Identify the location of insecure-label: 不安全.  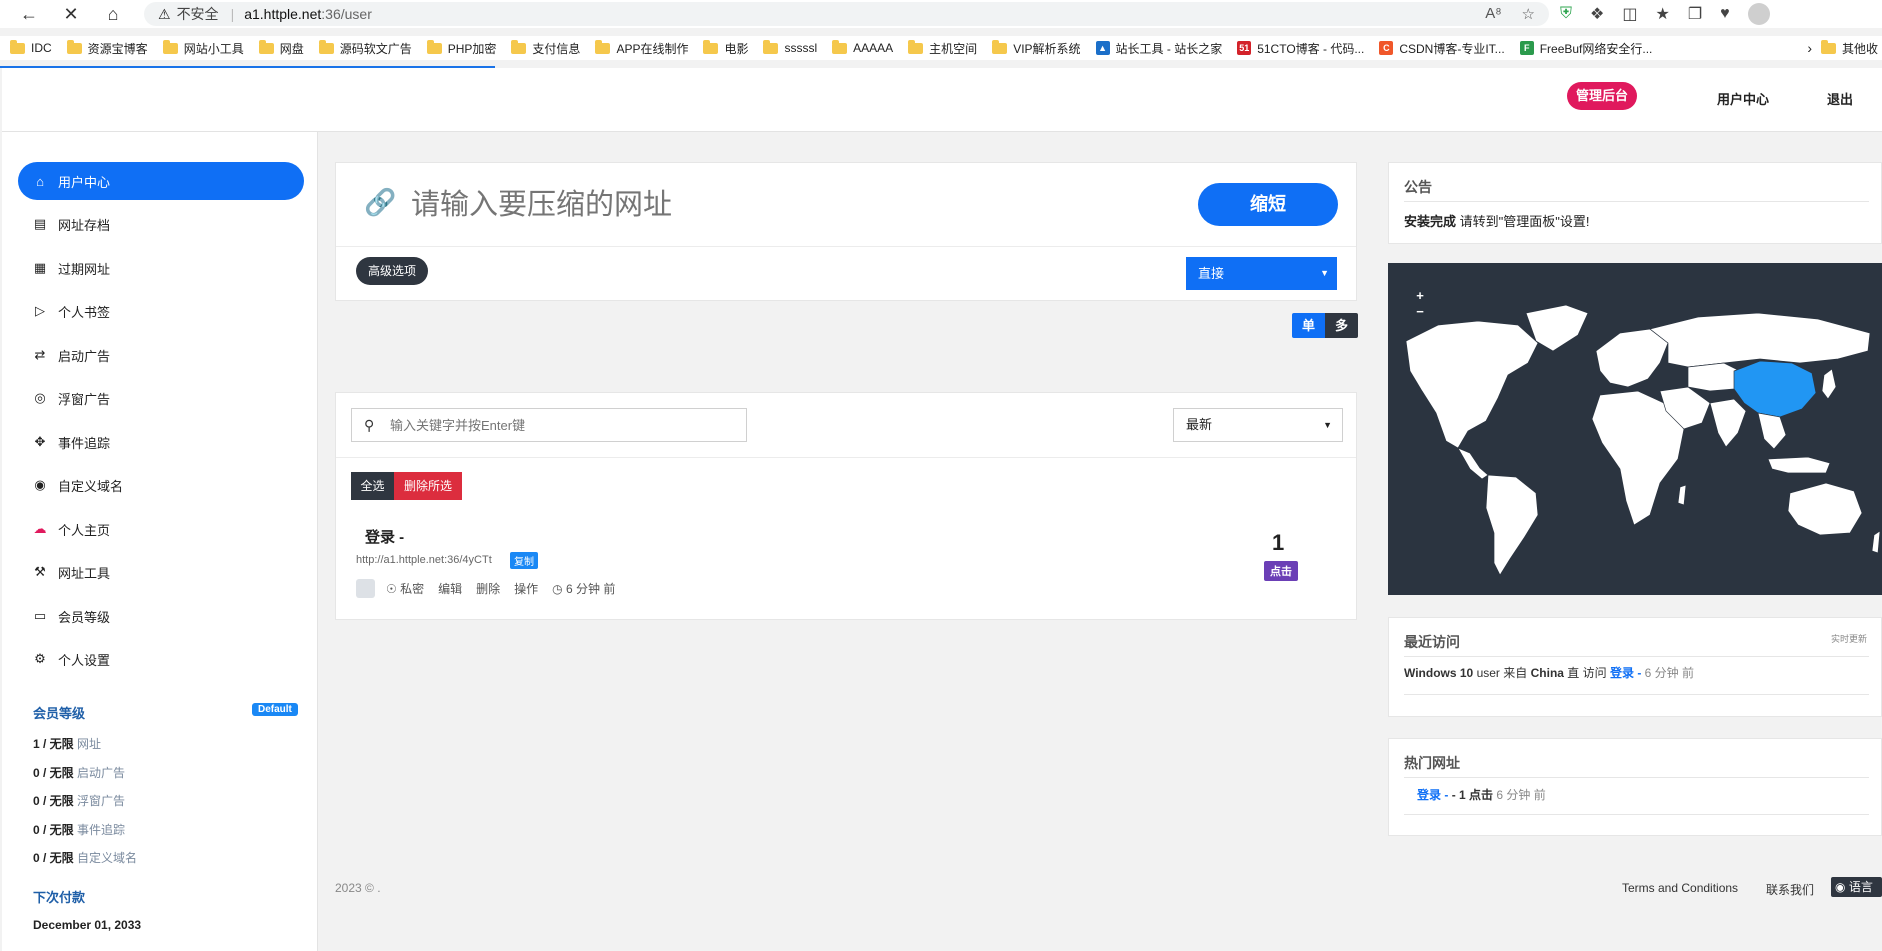
(197, 14).